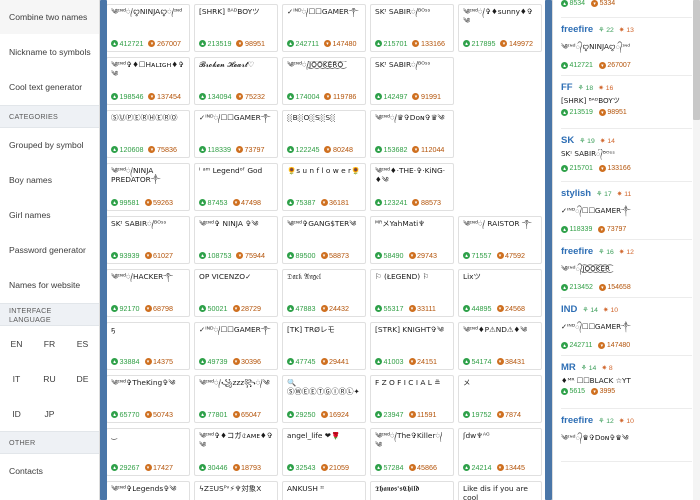 This screenshot has width=700, height=500. Describe the element at coordinates (148, 293) in the screenshot. I see `nickname-card: ༄ᶦᶰᵈ᭄HACKER༒ 92170 68798` at that location.